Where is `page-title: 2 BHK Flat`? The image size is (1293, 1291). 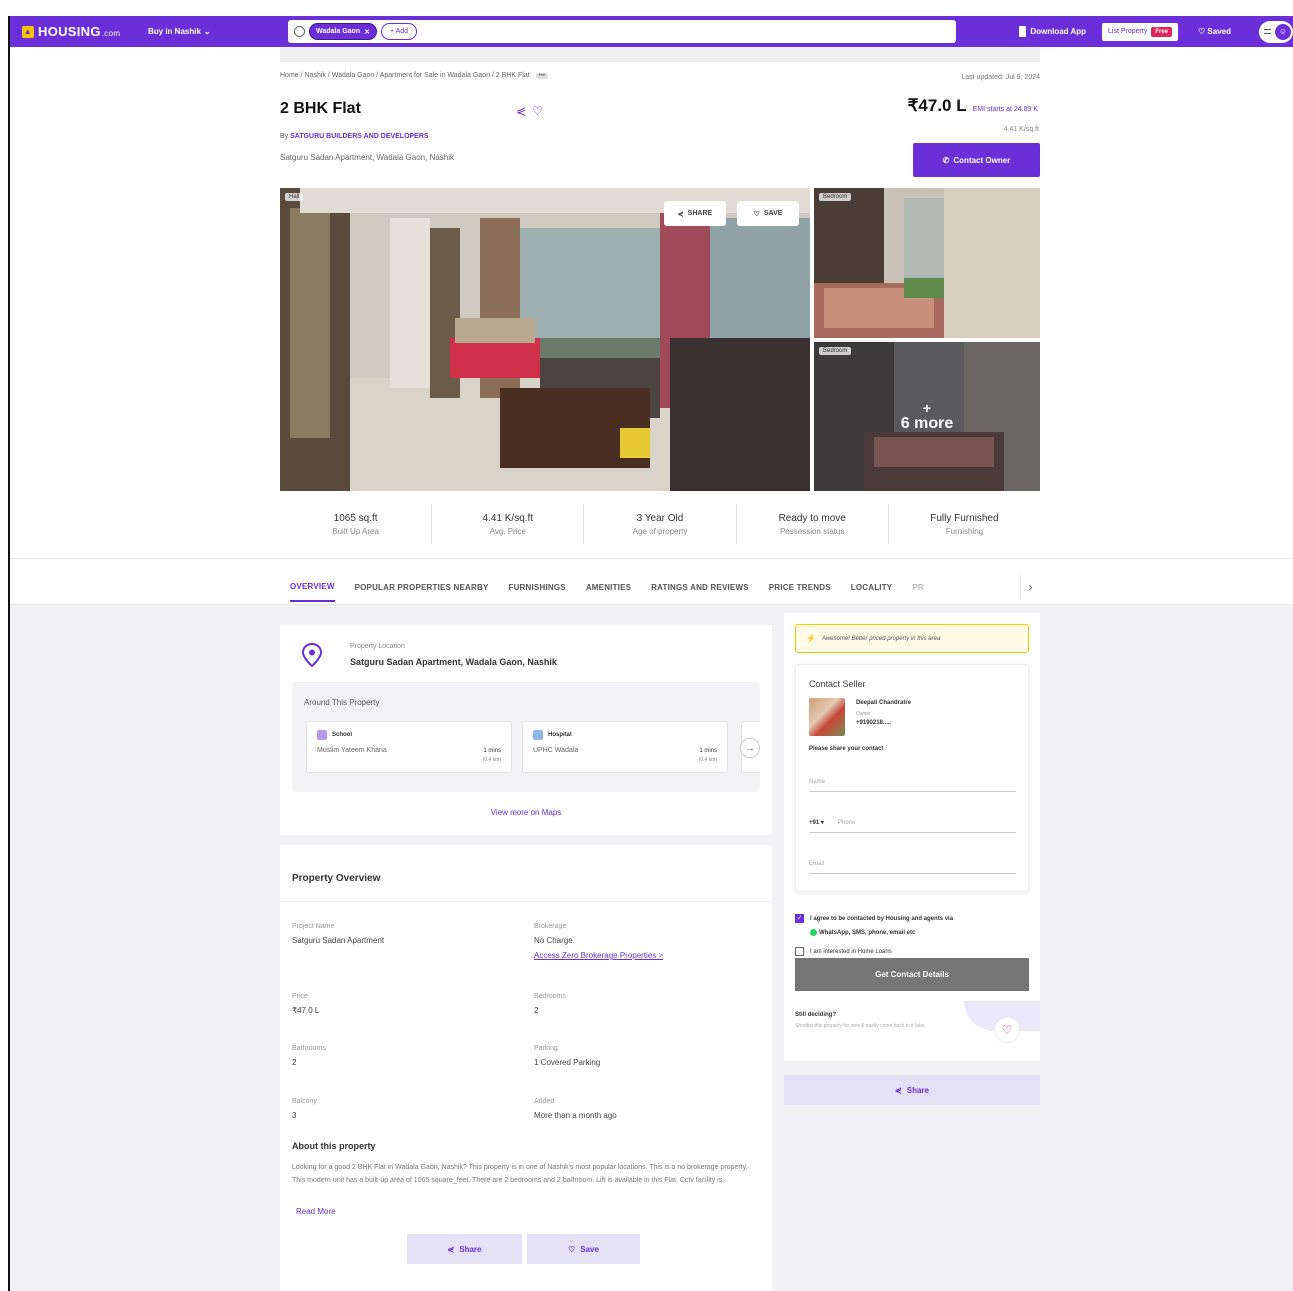 page-title: 2 BHK Flat is located at coordinates (320, 108).